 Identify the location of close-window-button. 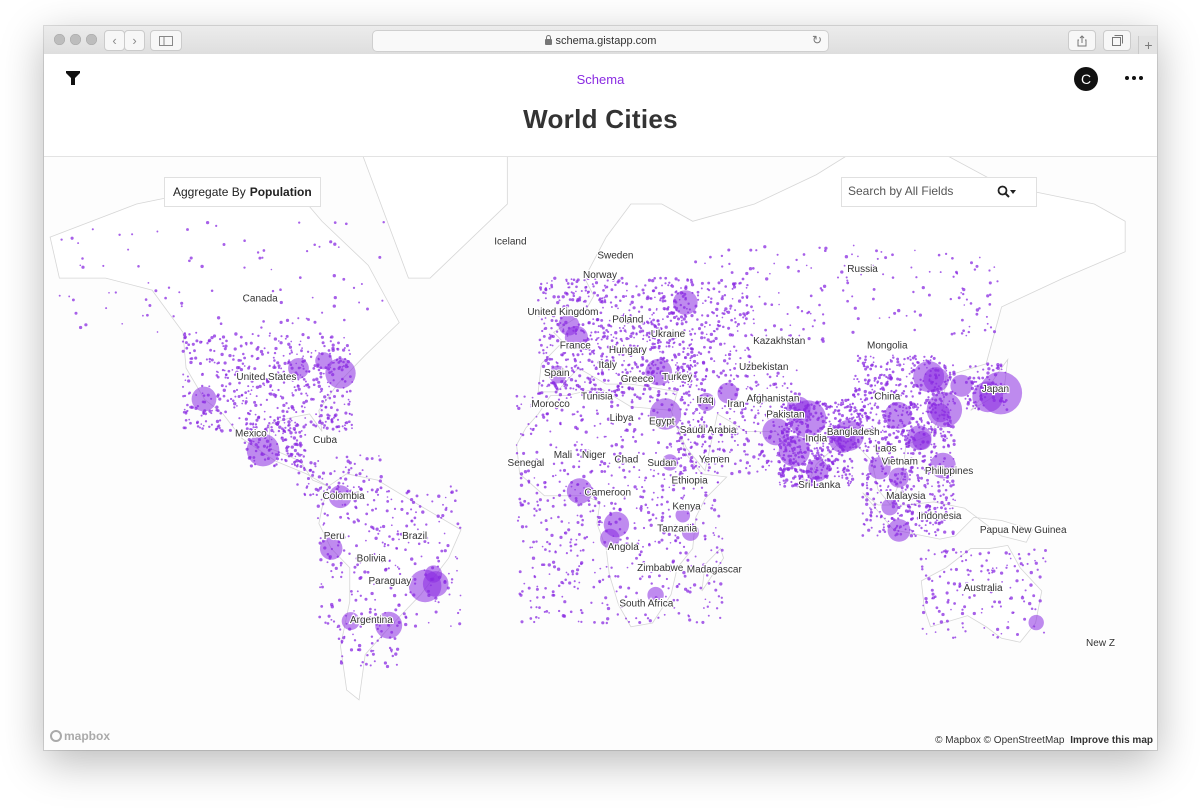
(59, 39).